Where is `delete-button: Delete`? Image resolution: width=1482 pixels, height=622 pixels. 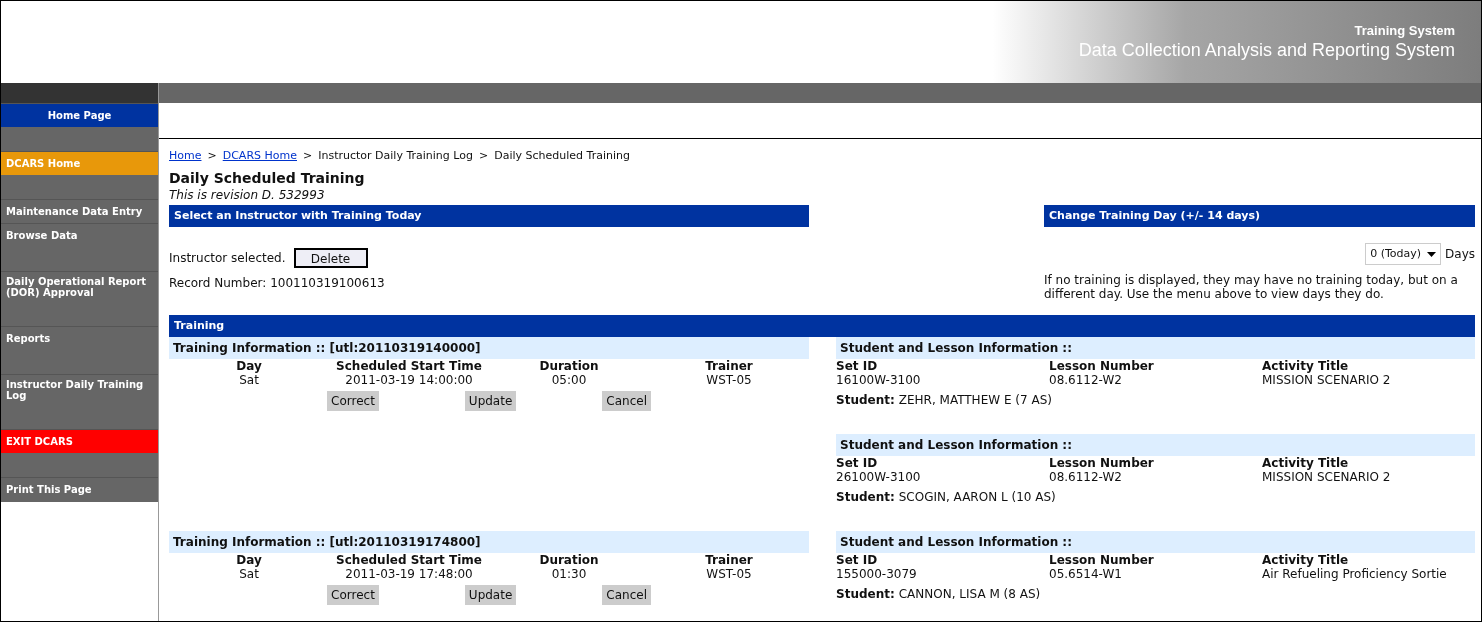
delete-button: Delete is located at coordinates (330, 258).